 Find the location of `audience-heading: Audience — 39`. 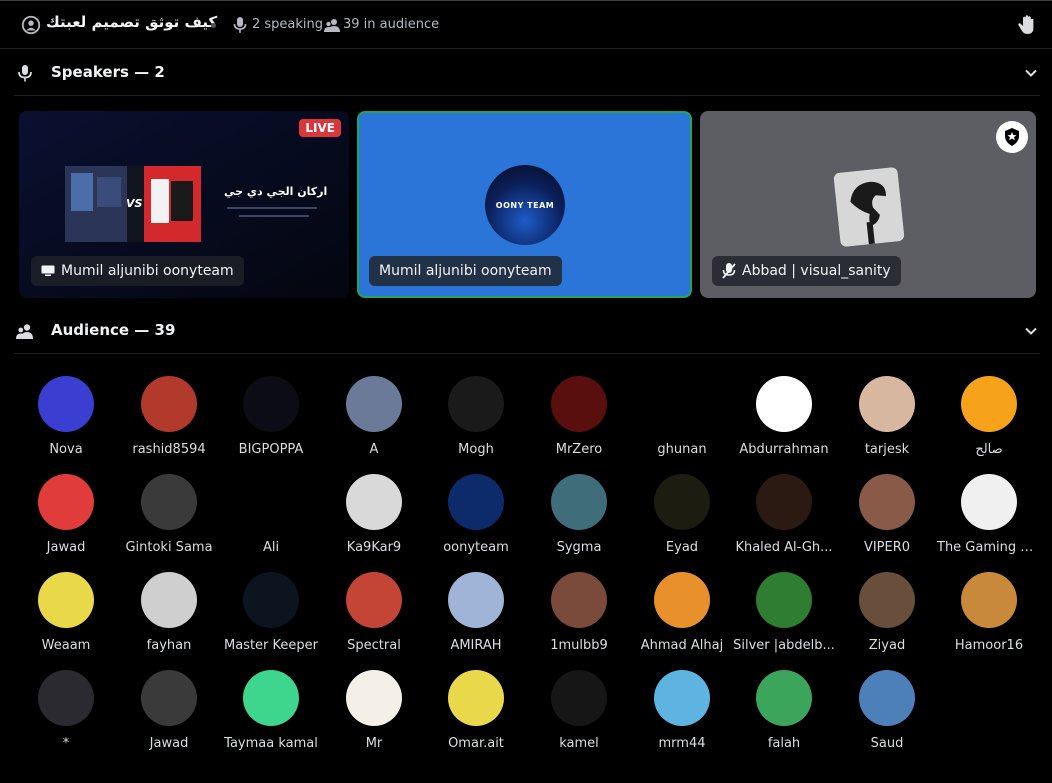

audience-heading: Audience — 39 is located at coordinates (113, 330).